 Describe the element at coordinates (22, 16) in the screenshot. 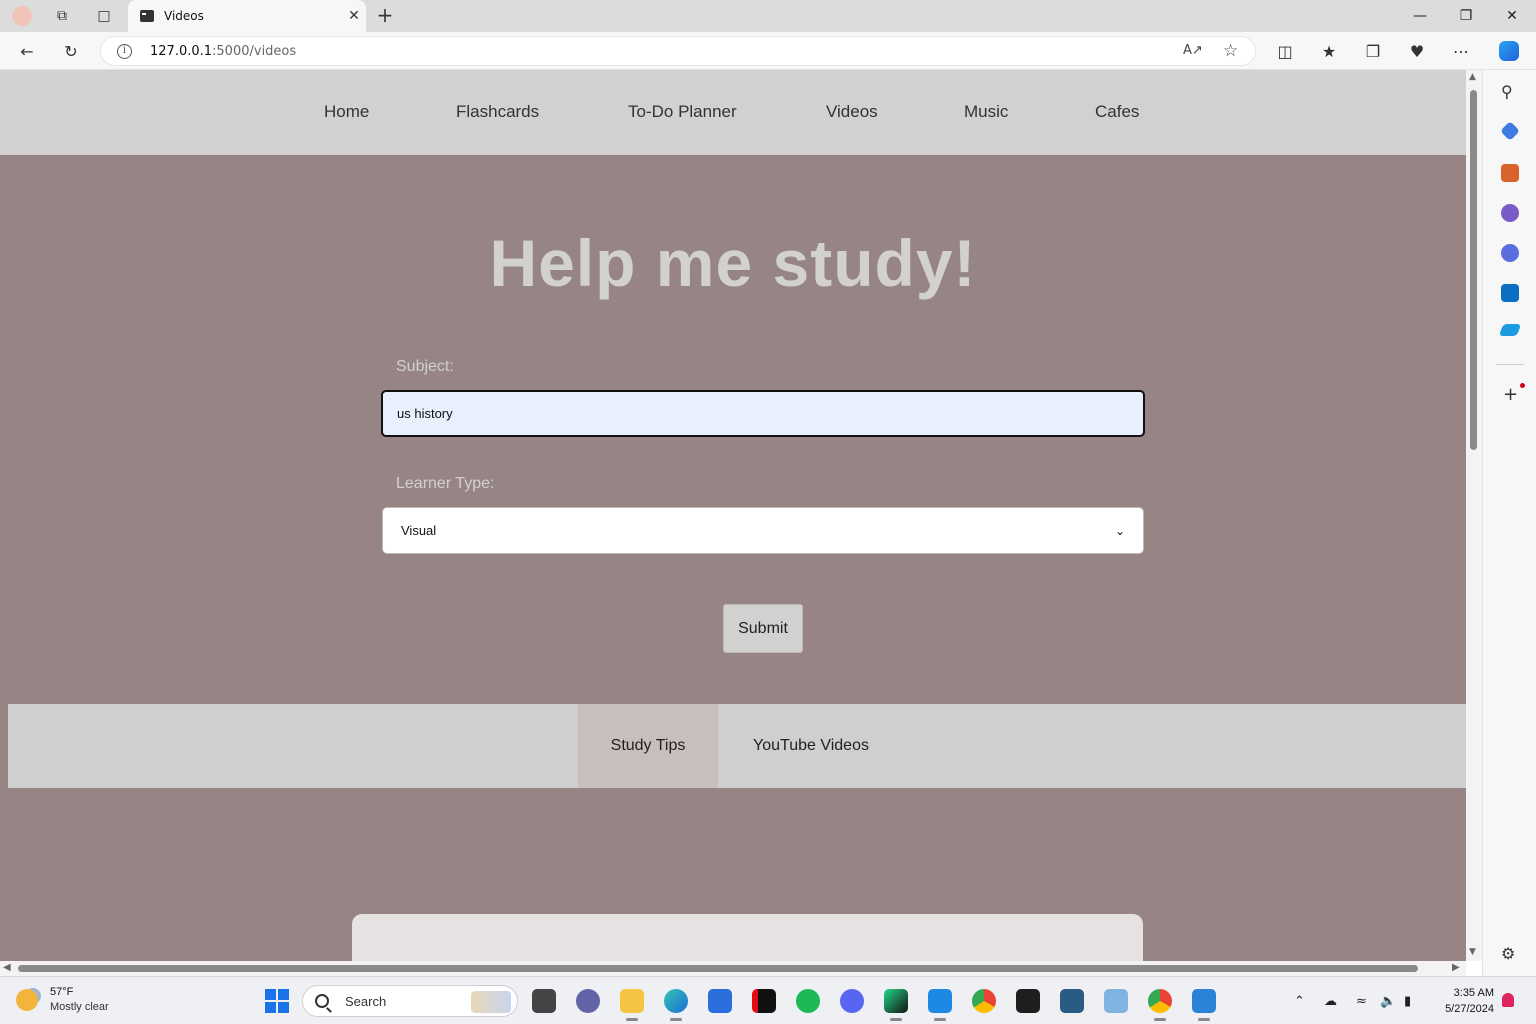

I see `profile-avatar-icon` at that location.